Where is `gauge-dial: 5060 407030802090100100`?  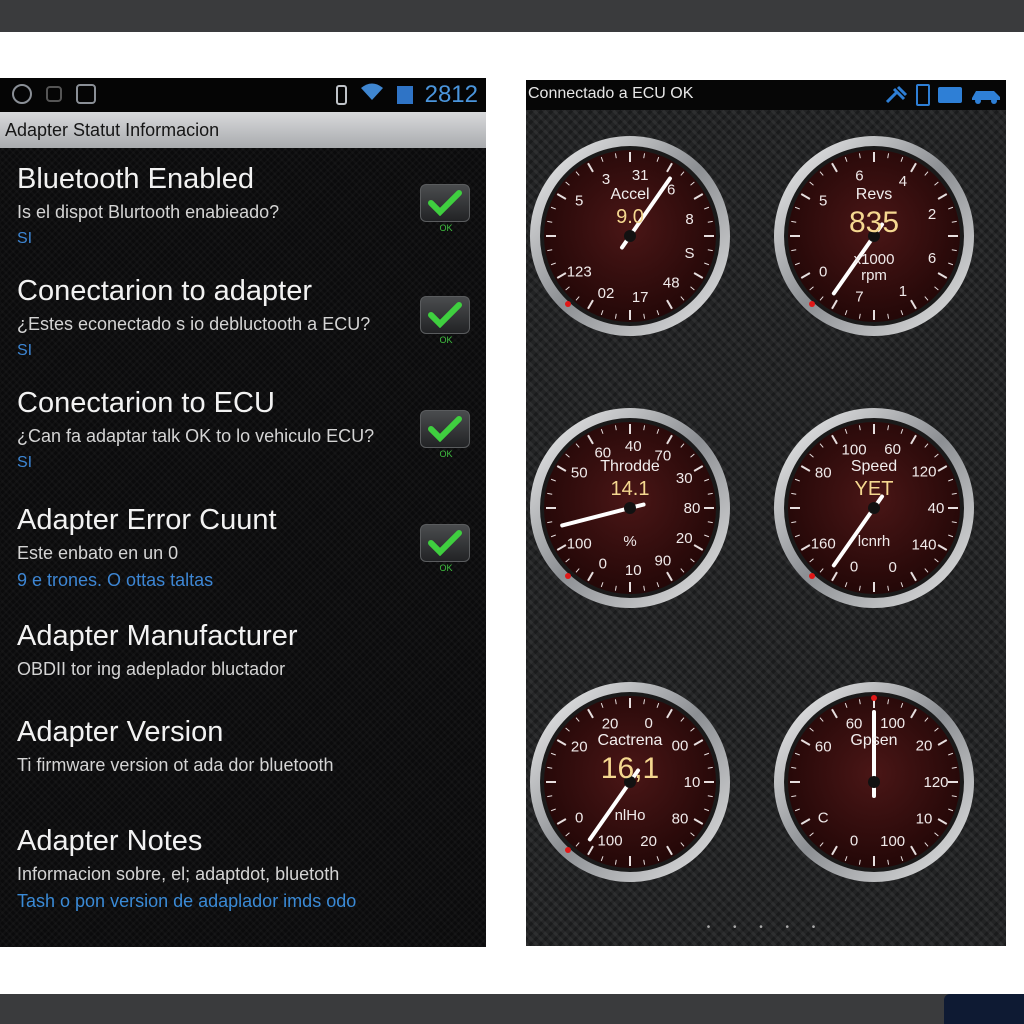 gauge-dial: 5060 407030802090100100 is located at coordinates (630, 508).